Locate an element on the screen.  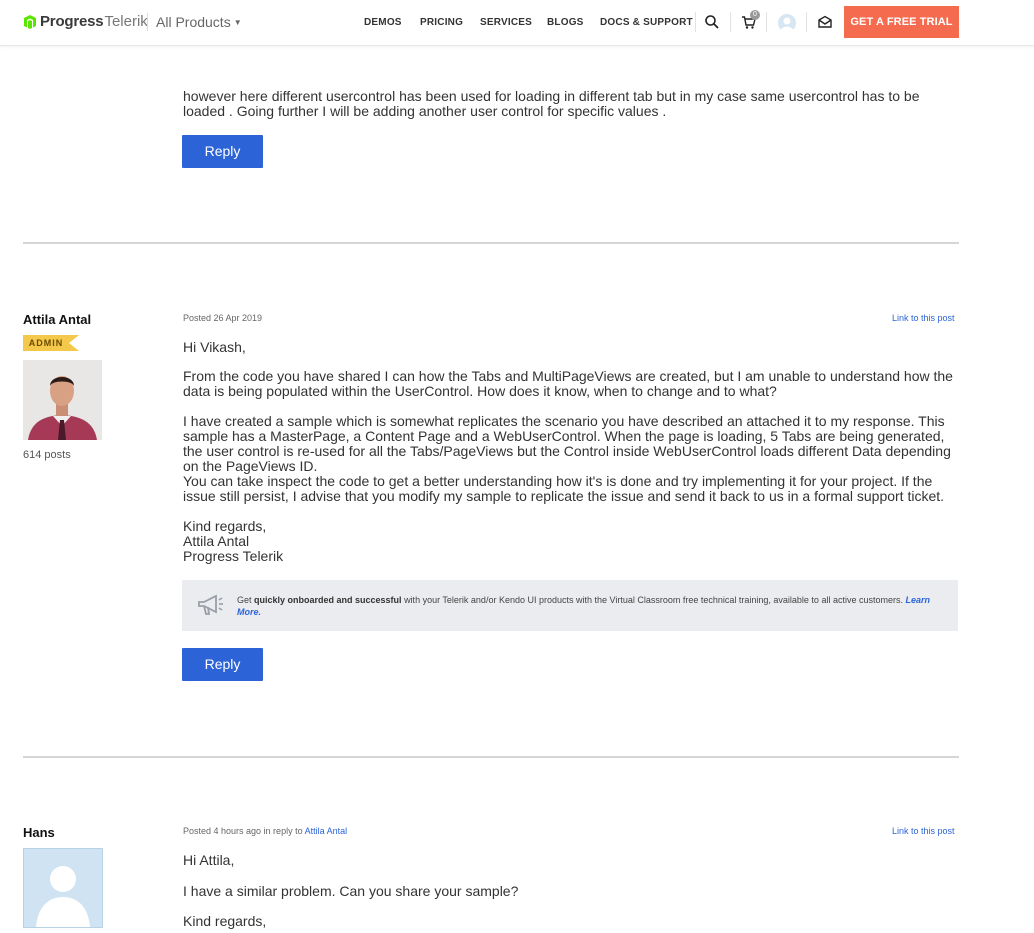
post-meta: Posted 26 Apr 2019 is located at coordinates (223, 318).